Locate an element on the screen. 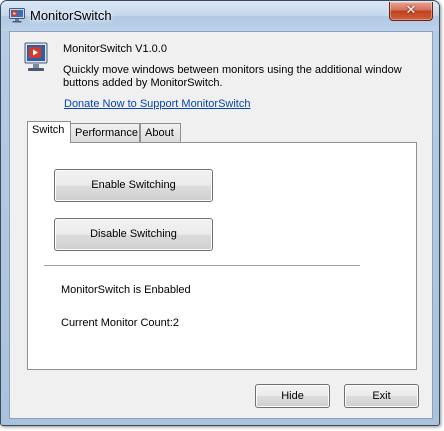 The image size is (444, 431). close-button: ✕ is located at coordinates (411, 11).